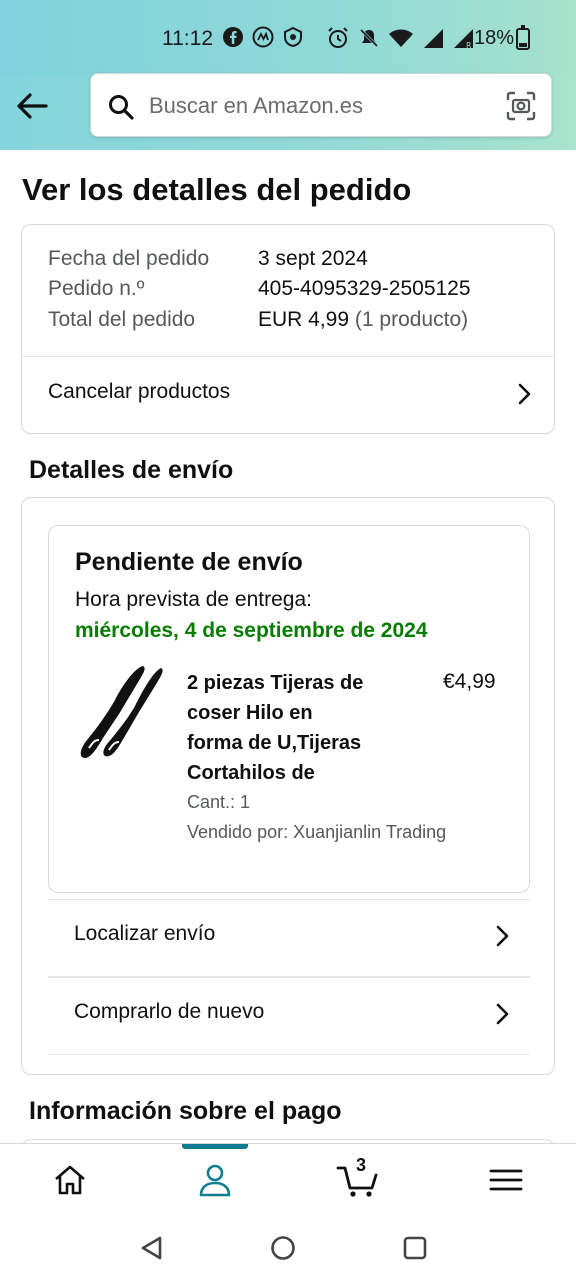 This screenshot has height=1280, width=576. What do you see at coordinates (233, 37) in the screenshot?
I see `facebook-icon` at bounding box center [233, 37].